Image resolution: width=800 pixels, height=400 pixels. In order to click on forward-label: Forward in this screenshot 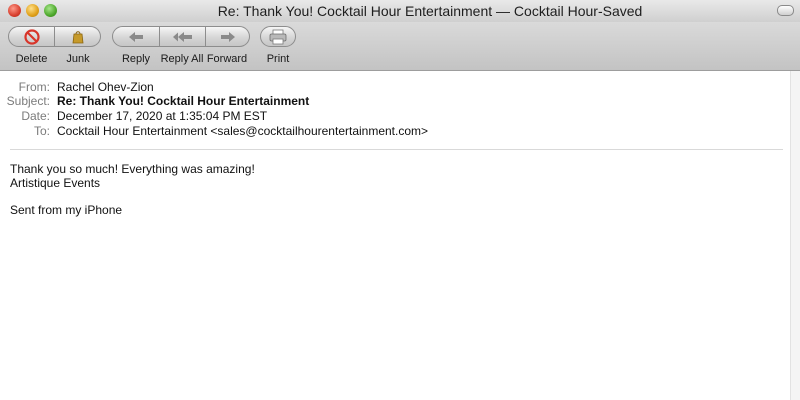, I will do `click(227, 59)`.